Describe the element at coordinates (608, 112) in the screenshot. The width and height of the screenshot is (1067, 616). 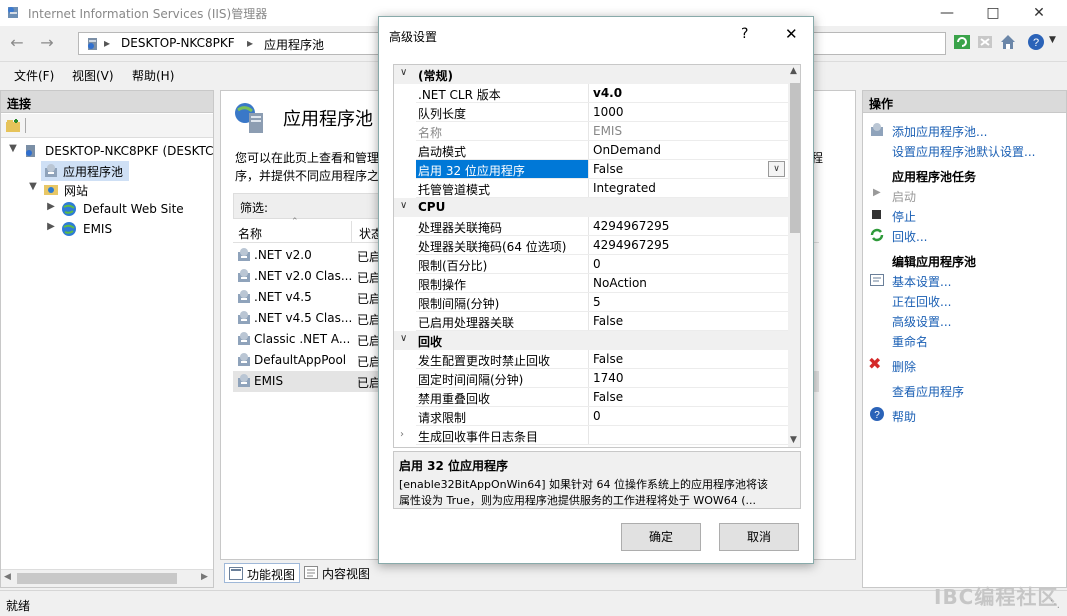
I see `property-value: 1000` at that location.